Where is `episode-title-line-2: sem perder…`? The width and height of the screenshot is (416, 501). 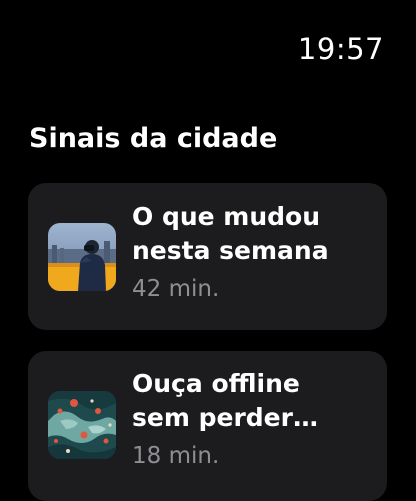 episode-title-line-2: sem perder… is located at coordinates (225, 417).